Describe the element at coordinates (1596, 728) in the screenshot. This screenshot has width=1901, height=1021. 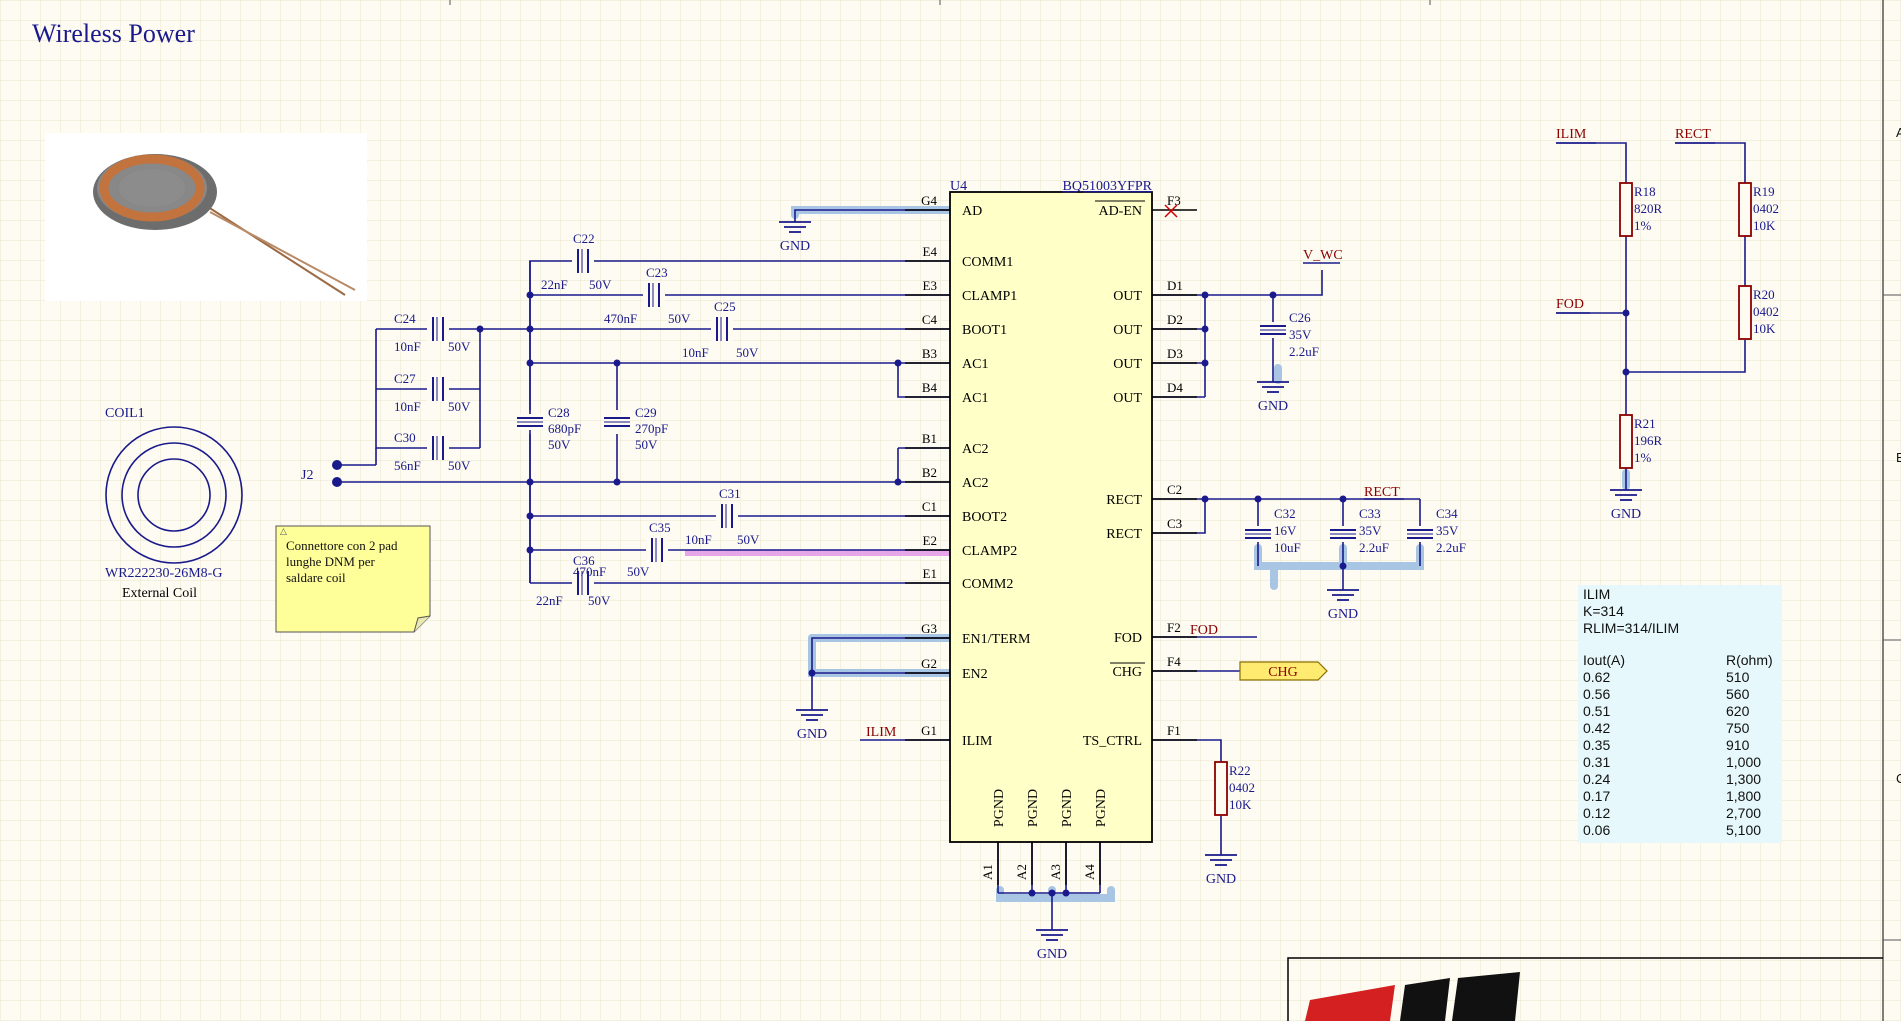
I see `ilim-table-iout: 0.42` at that location.